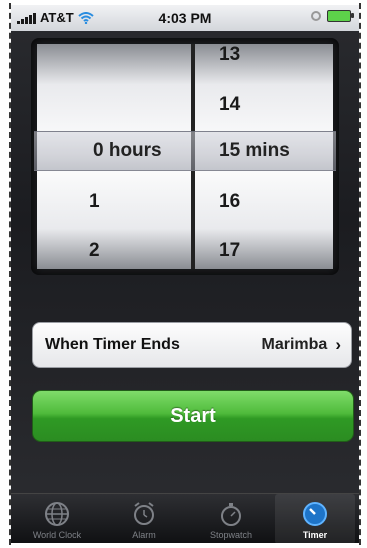 The width and height of the screenshot is (367, 548). I want to click on tab-stopwatch: Stopwatch, so click(231, 518).